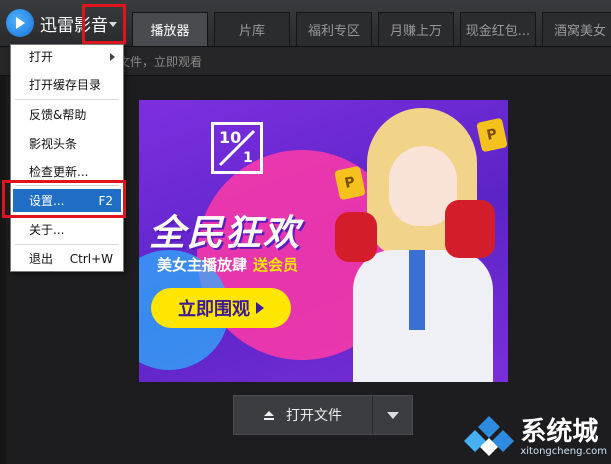 The width and height of the screenshot is (611, 464). Describe the element at coordinates (492, 135) in the screenshot. I see `coin-icon: P` at that location.